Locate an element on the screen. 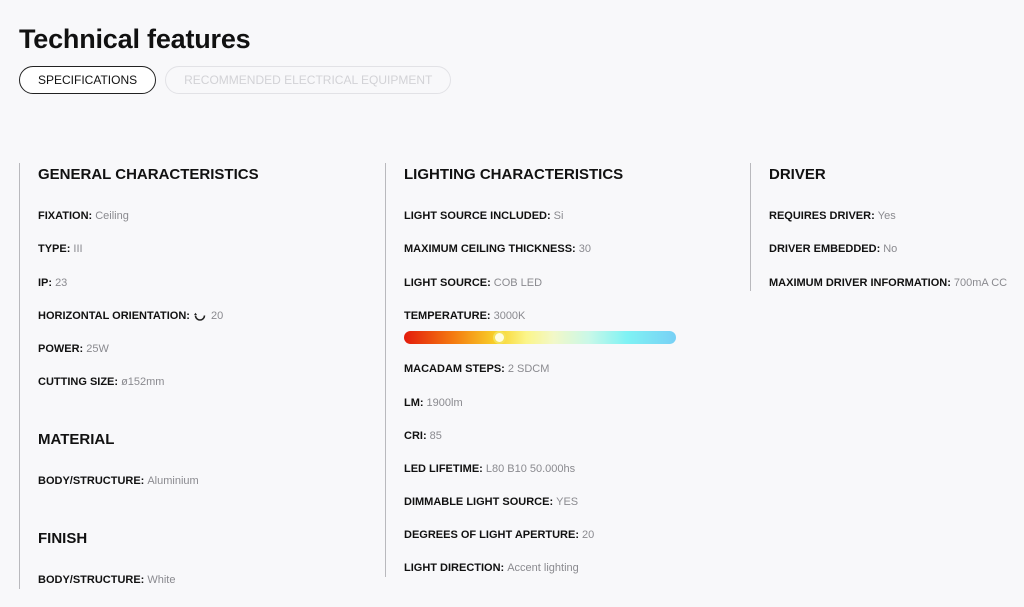 The height and width of the screenshot is (607, 1024). spec-row-led-lifetime: LED LIFETIME: L80 B10 50.000hs is located at coordinates (489, 469).